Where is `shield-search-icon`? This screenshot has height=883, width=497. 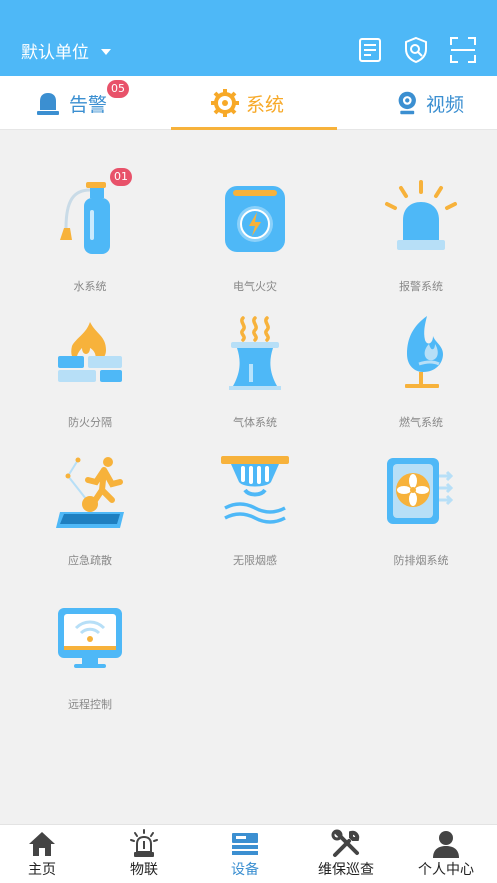
shield-search-icon is located at coordinates (416, 50).